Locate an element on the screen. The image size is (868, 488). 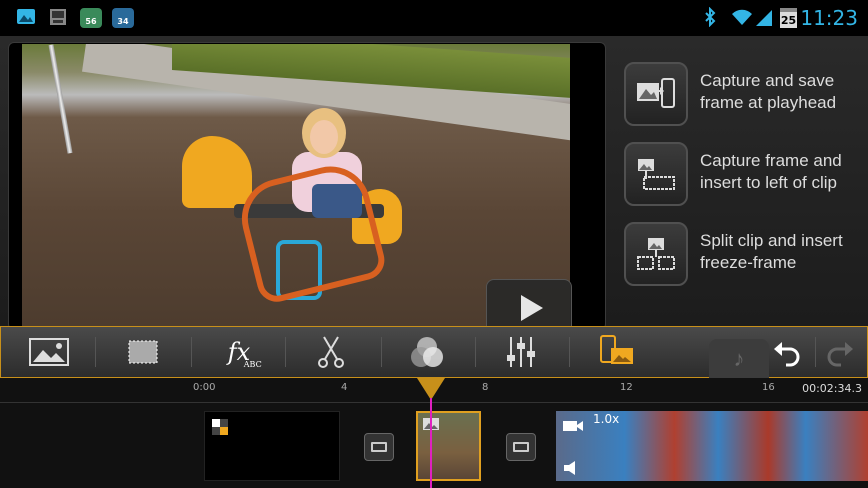
scissors-icon is located at coordinates (331, 352).